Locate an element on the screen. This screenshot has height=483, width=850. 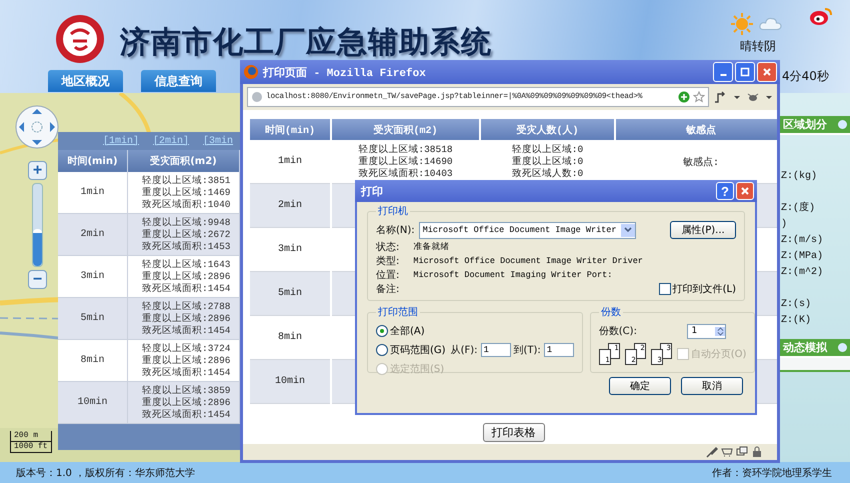
parameter-unit: Z:(m/s) is located at coordinates (802, 241).